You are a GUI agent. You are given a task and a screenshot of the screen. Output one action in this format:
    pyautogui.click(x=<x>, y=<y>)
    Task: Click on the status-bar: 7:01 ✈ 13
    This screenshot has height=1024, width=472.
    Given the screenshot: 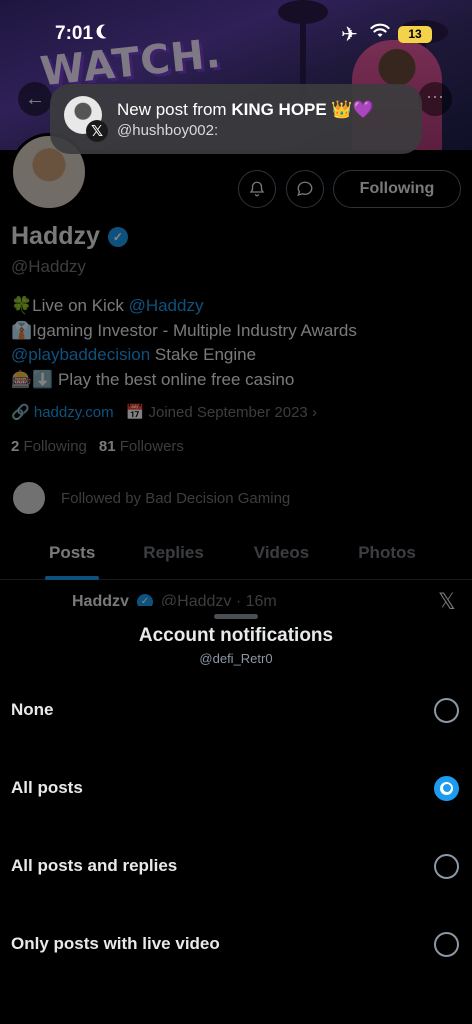 What is the action you would take?
    pyautogui.click(x=236, y=30)
    